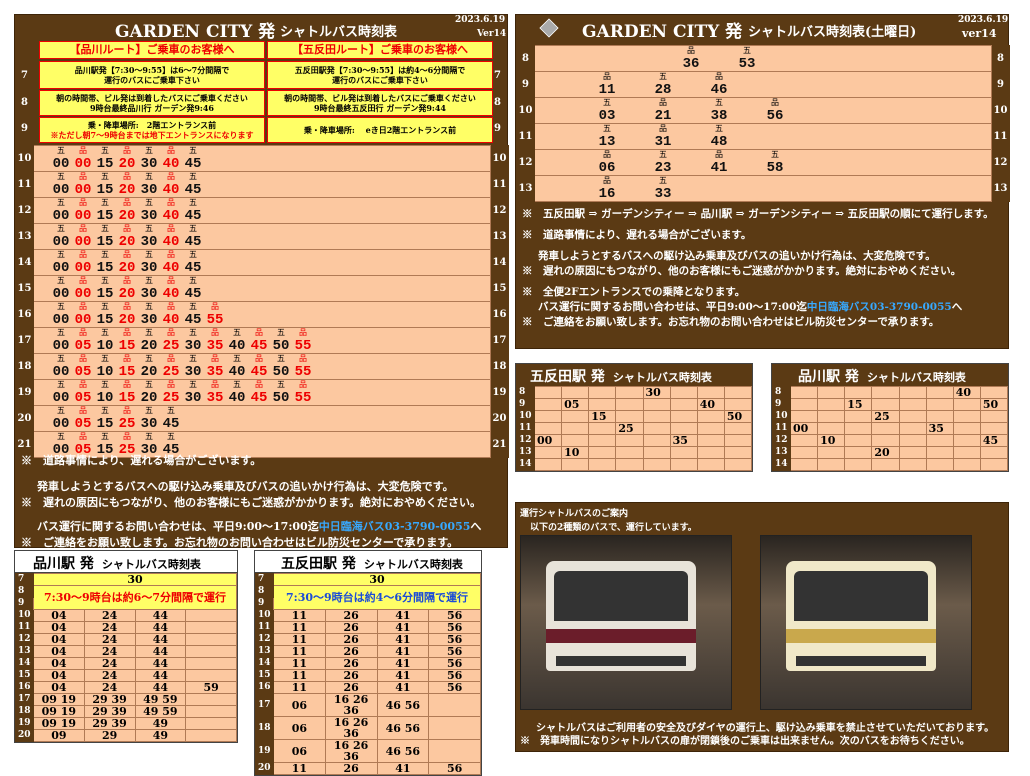 The width and height of the screenshot is (1030, 776). Describe the element at coordinates (890, 392) in the screenshot. I see `table-row: 8 40` at that location.